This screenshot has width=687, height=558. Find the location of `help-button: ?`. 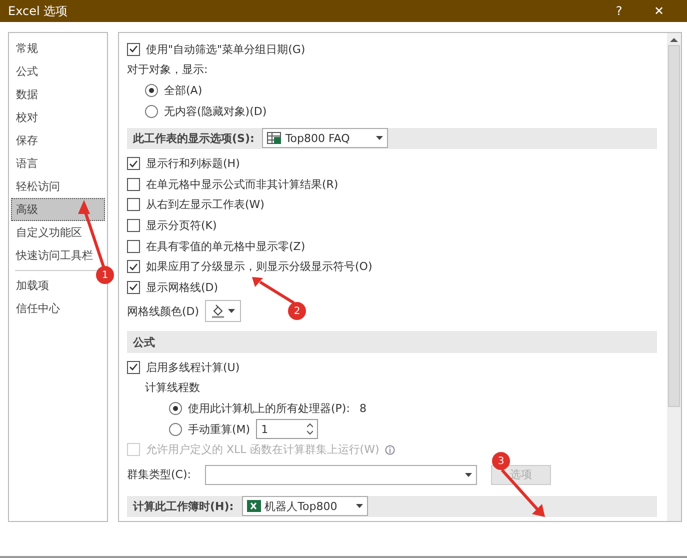

help-button: ? is located at coordinates (619, 11).